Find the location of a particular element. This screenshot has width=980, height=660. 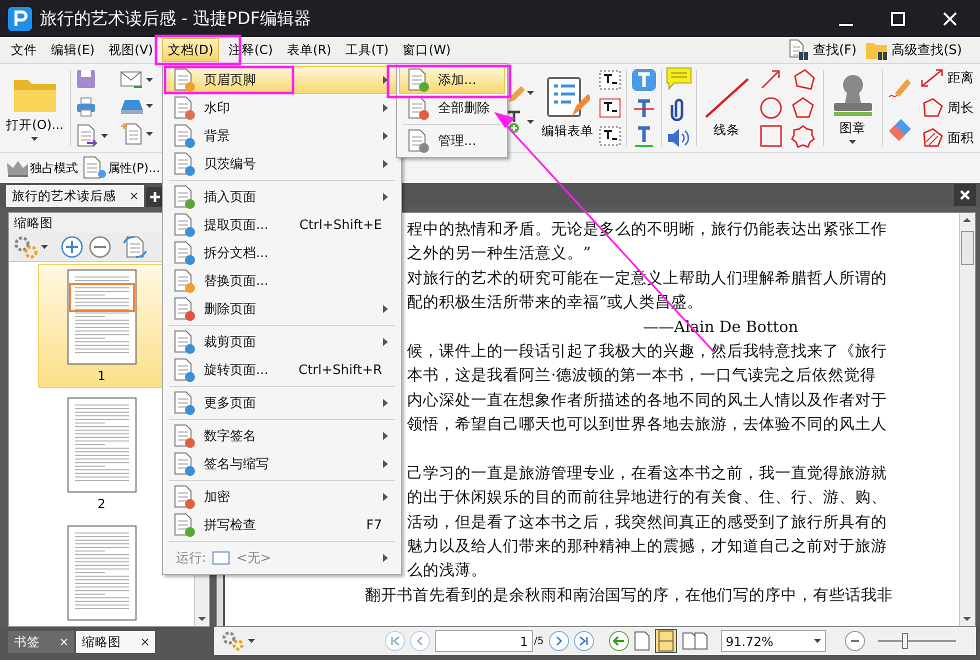

text-line: 领悟，希望自己哪天也可以到世界各地去旅游，去体验不同的风土人 is located at coordinates (647, 425).